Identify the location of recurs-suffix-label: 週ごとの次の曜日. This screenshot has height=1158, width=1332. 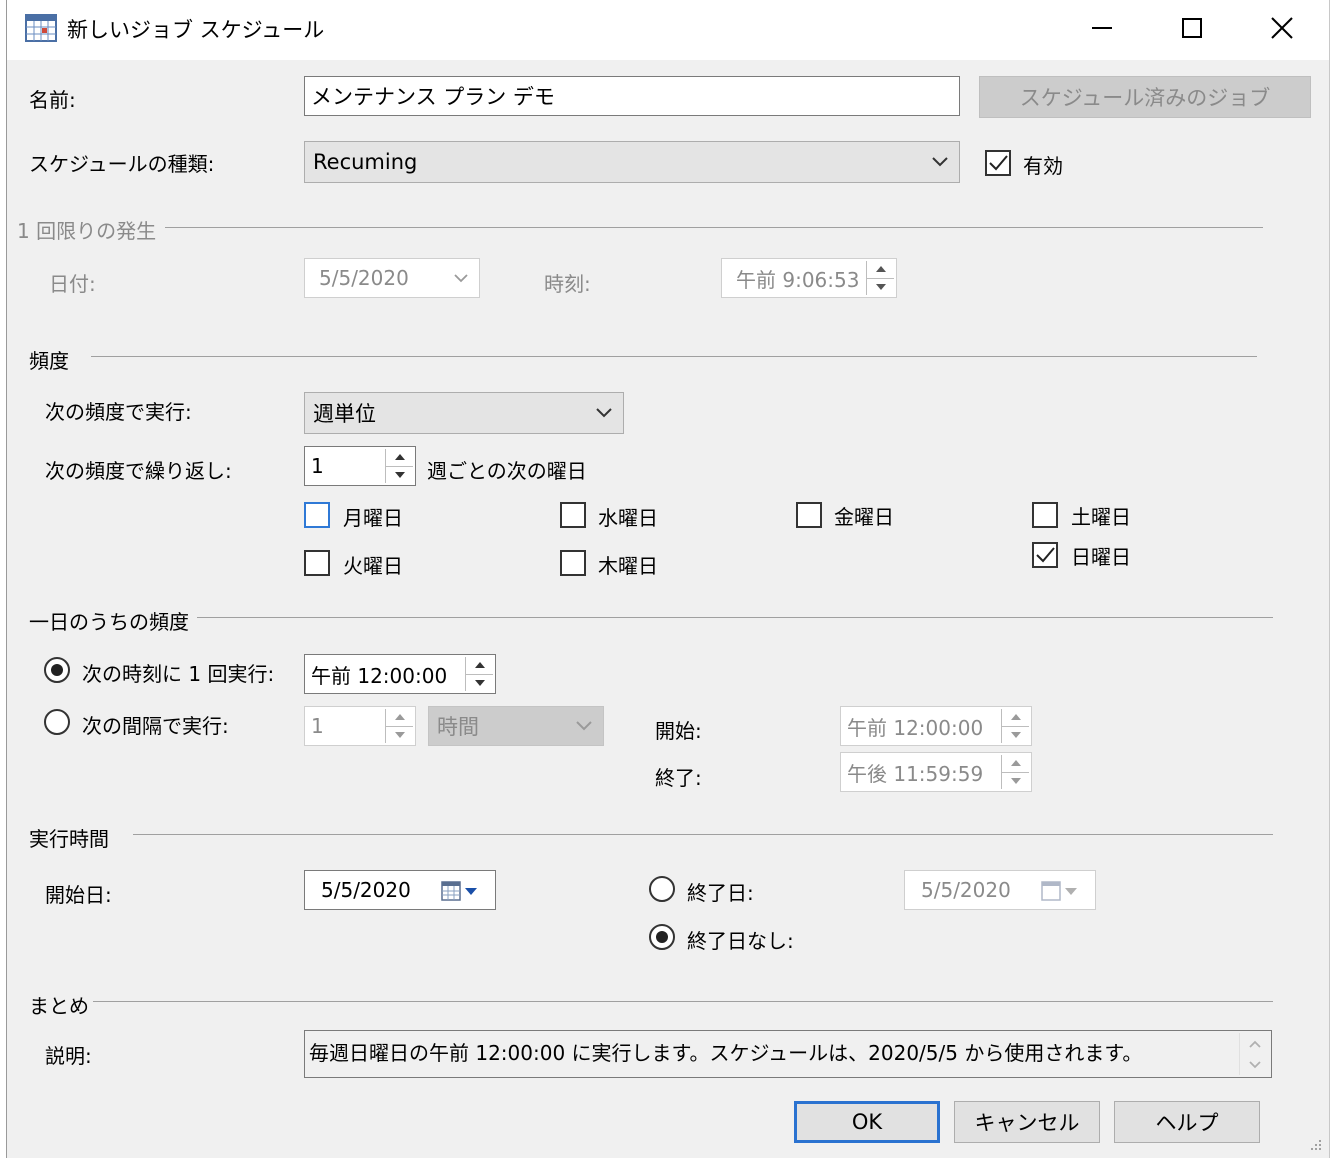
(507, 471).